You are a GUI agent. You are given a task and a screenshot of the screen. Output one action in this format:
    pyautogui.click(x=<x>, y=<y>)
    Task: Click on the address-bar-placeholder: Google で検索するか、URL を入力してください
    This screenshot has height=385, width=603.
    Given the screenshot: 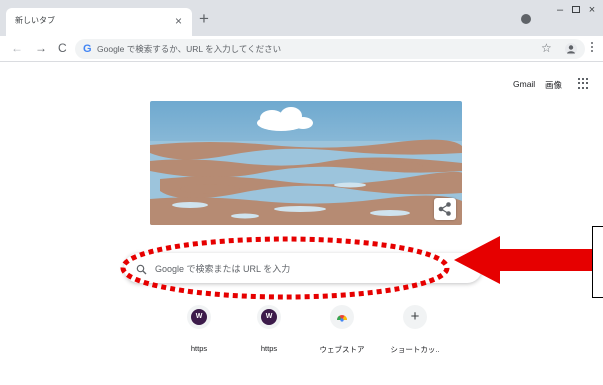 What is the action you would take?
    pyautogui.click(x=189, y=49)
    